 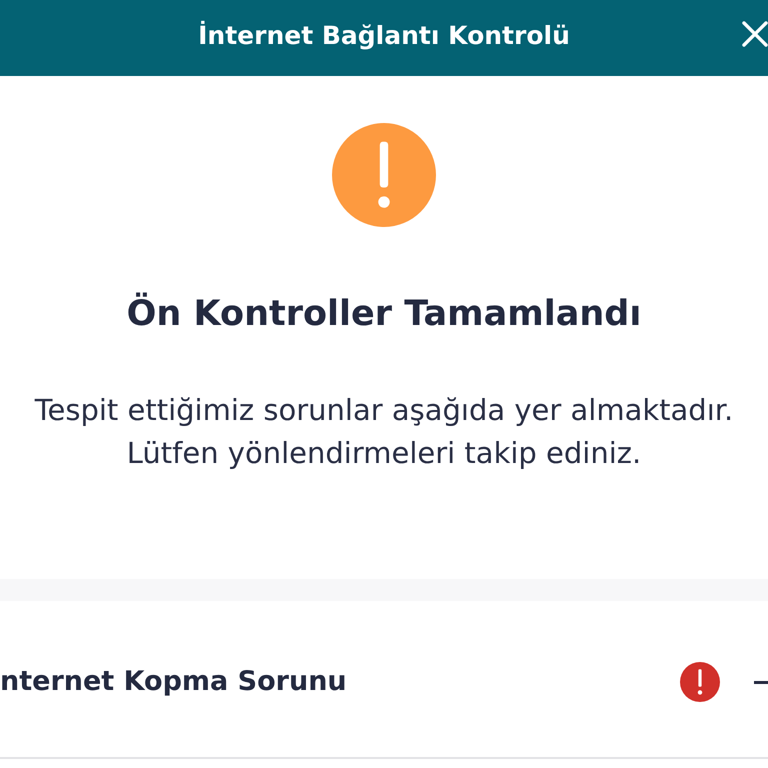 What do you see at coordinates (174, 682) in the screenshot?
I see `issue-label: nternet Kopma Sorunu` at bounding box center [174, 682].